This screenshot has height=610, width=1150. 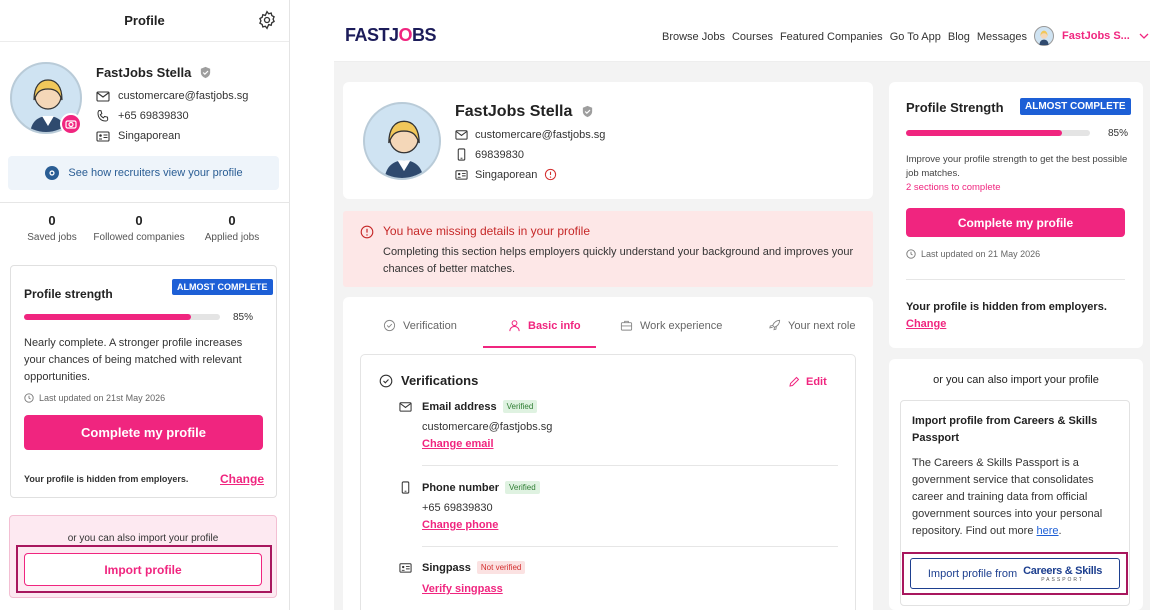 I want to click on import-prompt: or you can also import your profile, so click(x=143, y=538).